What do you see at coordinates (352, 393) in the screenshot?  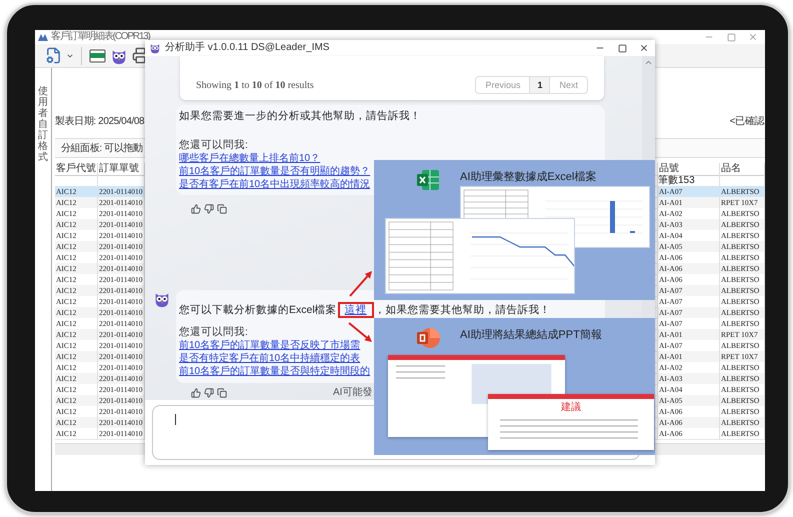 I see `disclaimer-text: AI可能發` at bounding box center [352, 393].